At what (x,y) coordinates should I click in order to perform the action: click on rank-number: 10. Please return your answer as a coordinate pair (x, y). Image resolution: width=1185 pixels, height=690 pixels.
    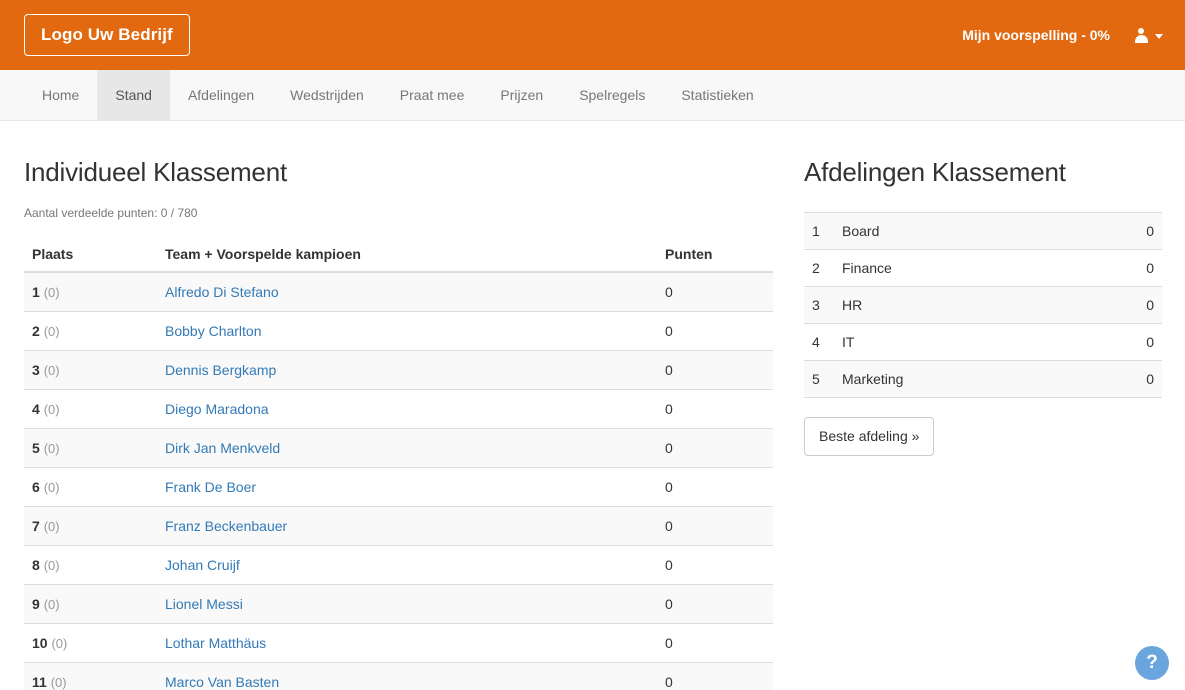
    Looking at the image, I should click on (40, 642).